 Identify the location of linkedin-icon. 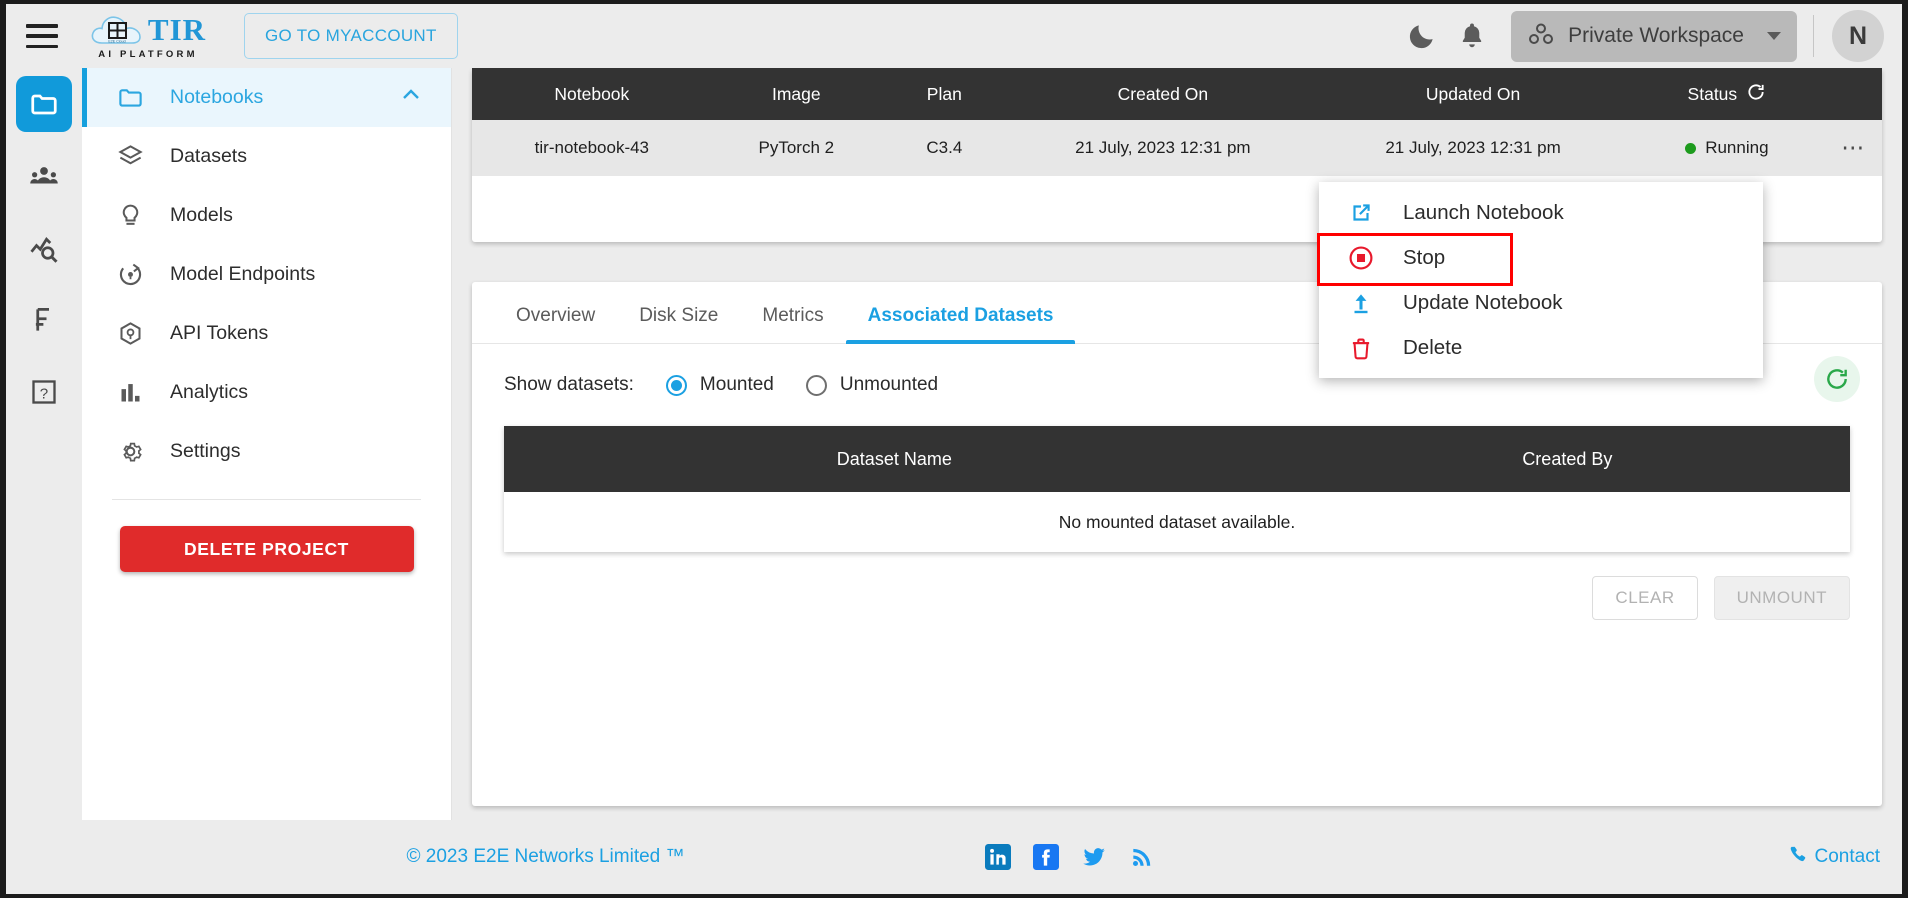
(997, 857).